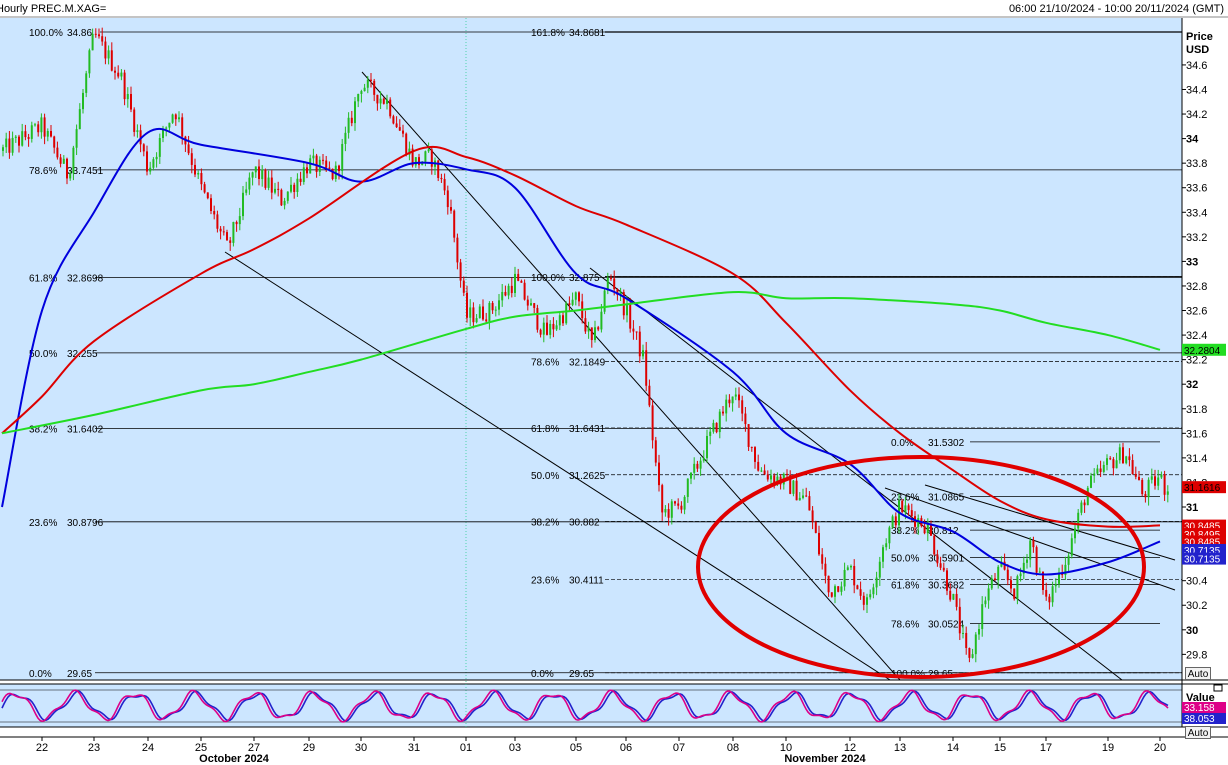  What do you see at coordinates (85, 429) in the screenshot?
I see `fib-left-value: 31.6402` at bounding box center [85, 429].